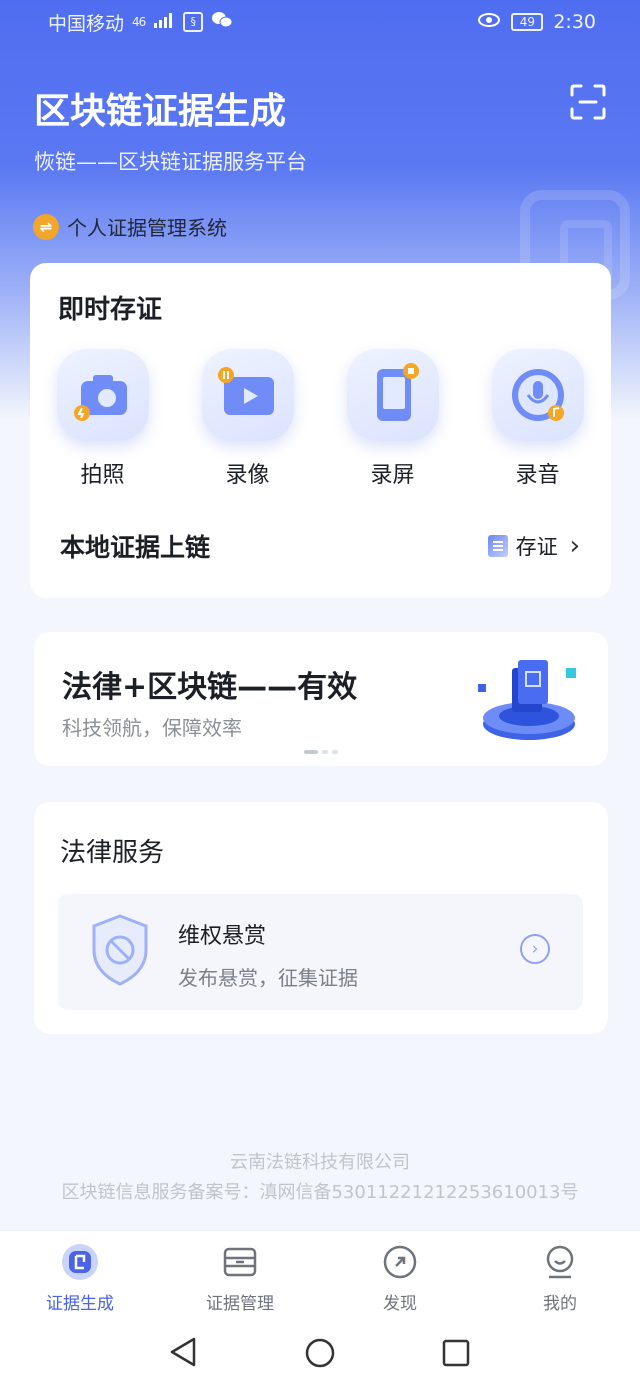 This screenshot has width=640, height=1387. What do you see at coordinates (170, 162) in the screenshot?
I see `page-subtitle: 恢链——区块链证据服务平台` at bounding box center [170, 162].